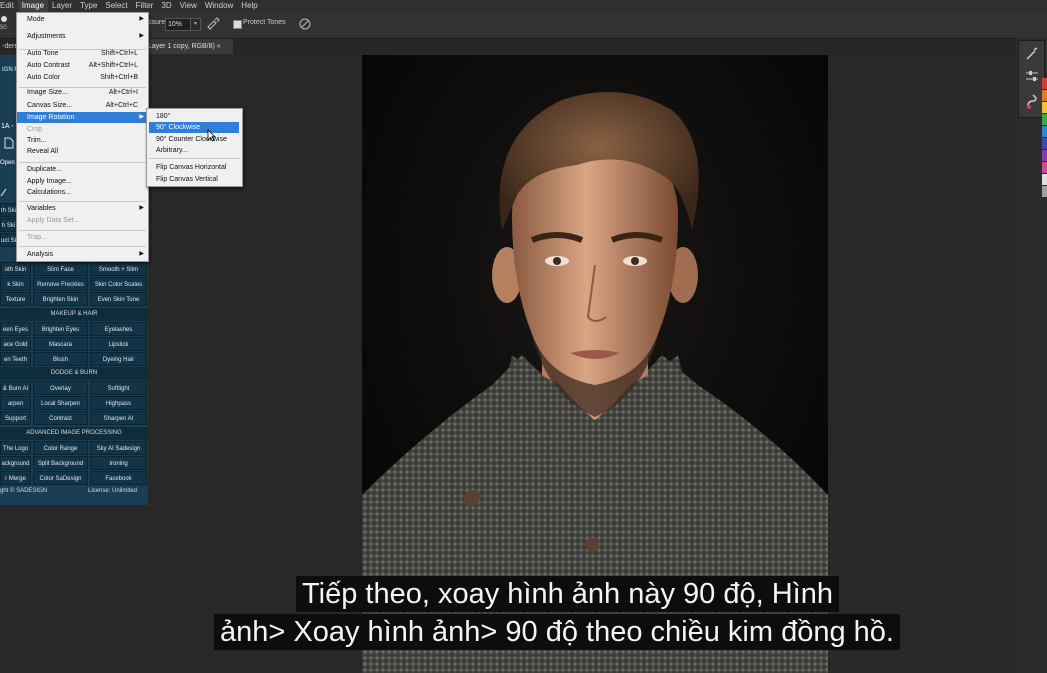 The height and width of the screenshot is (673, 1047). Describe the element at coordinates (82, 105) in the screenshot. I see `image-menu-item-canvas-size: Canvas Size... Alt+Ctrl+C` at that location.